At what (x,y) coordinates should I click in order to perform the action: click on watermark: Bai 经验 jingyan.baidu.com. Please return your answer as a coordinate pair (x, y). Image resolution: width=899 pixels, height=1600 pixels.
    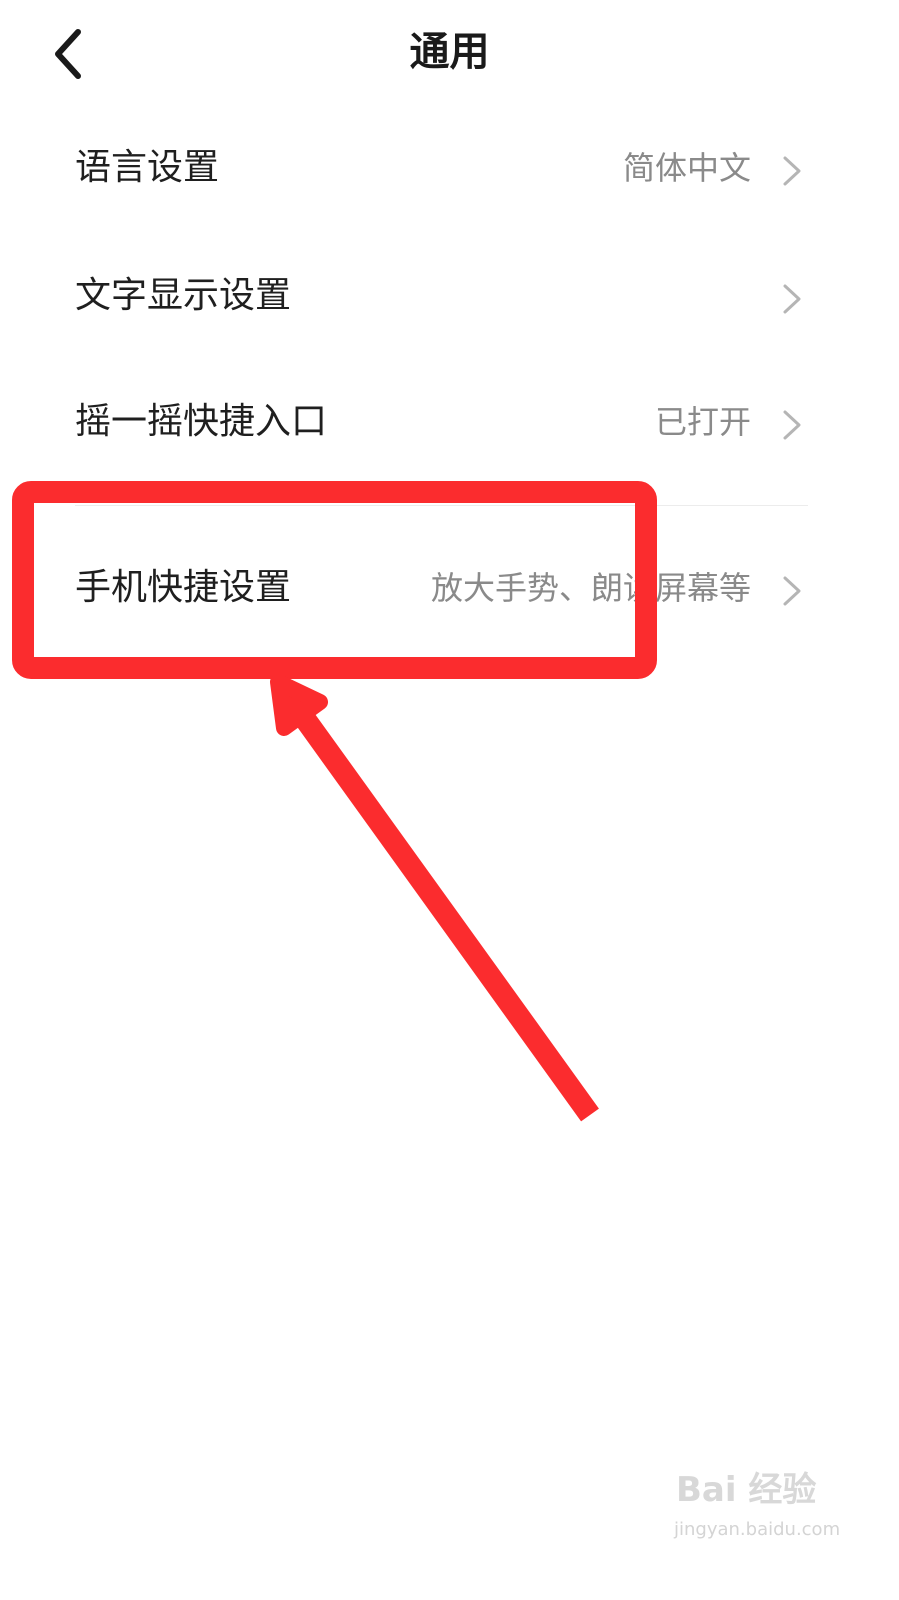
    Looking at the image, I should click on (757, 1514).